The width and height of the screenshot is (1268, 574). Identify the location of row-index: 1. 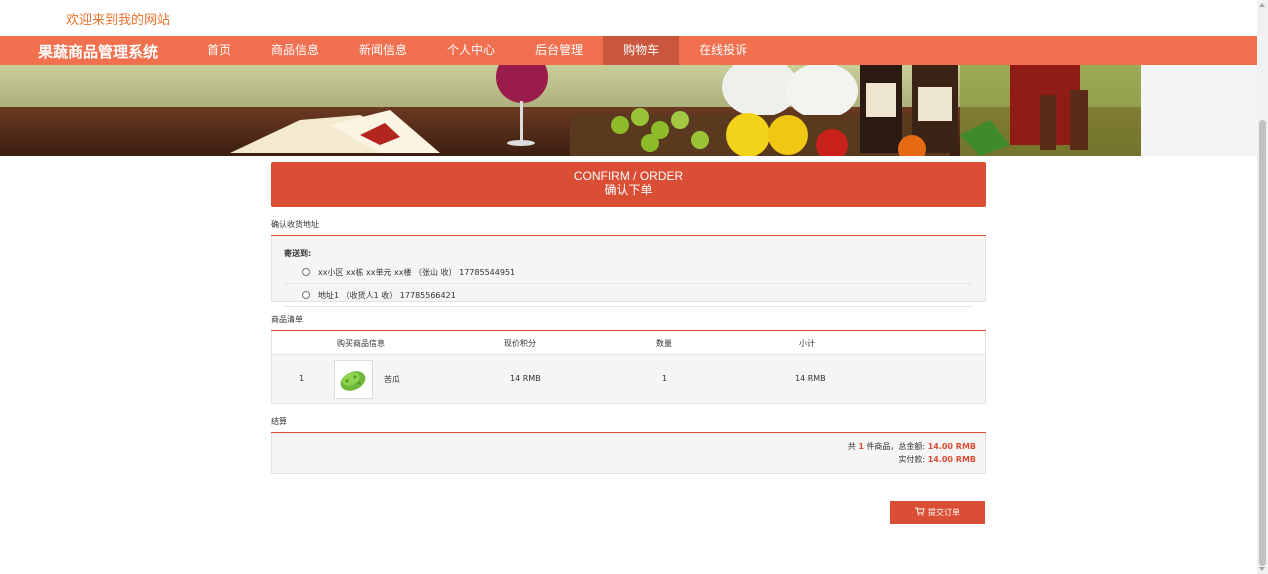
(302, 378).